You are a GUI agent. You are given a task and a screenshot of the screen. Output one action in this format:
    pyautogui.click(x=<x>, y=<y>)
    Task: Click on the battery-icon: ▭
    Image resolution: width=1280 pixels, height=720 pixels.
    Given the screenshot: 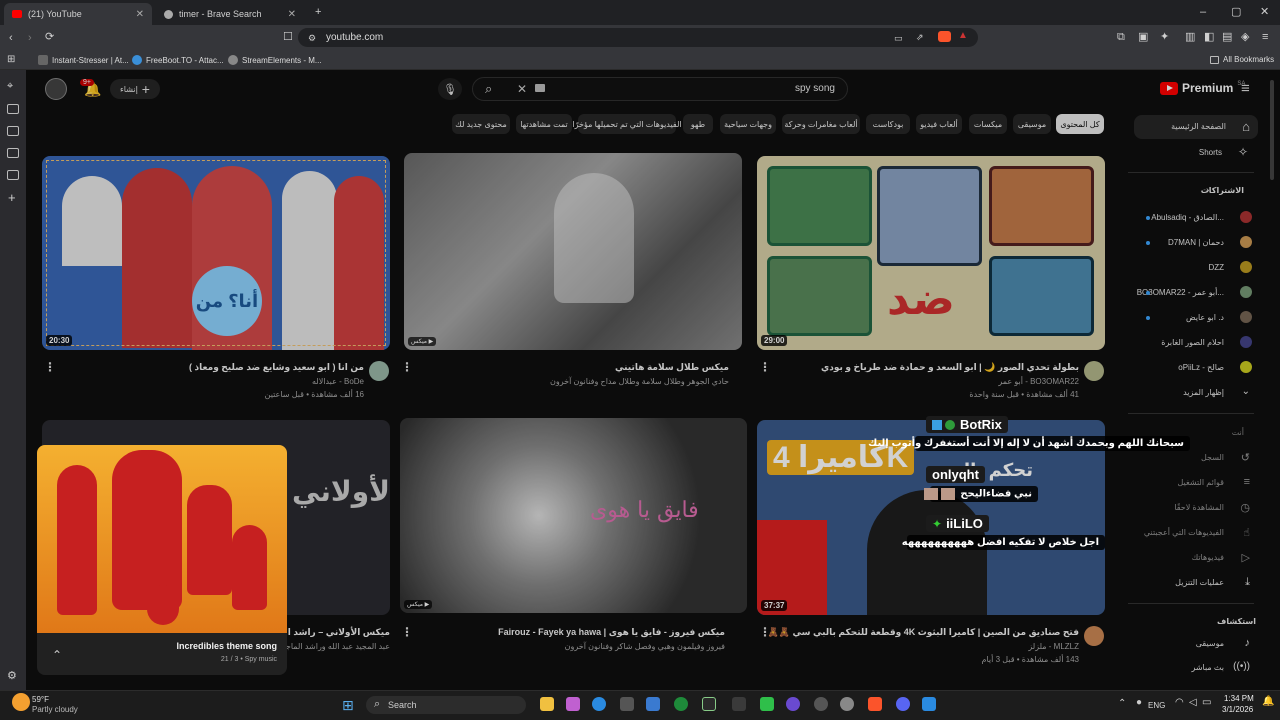 What is the action you would take?
    pyautogui.click(x=1206, y=702)
    